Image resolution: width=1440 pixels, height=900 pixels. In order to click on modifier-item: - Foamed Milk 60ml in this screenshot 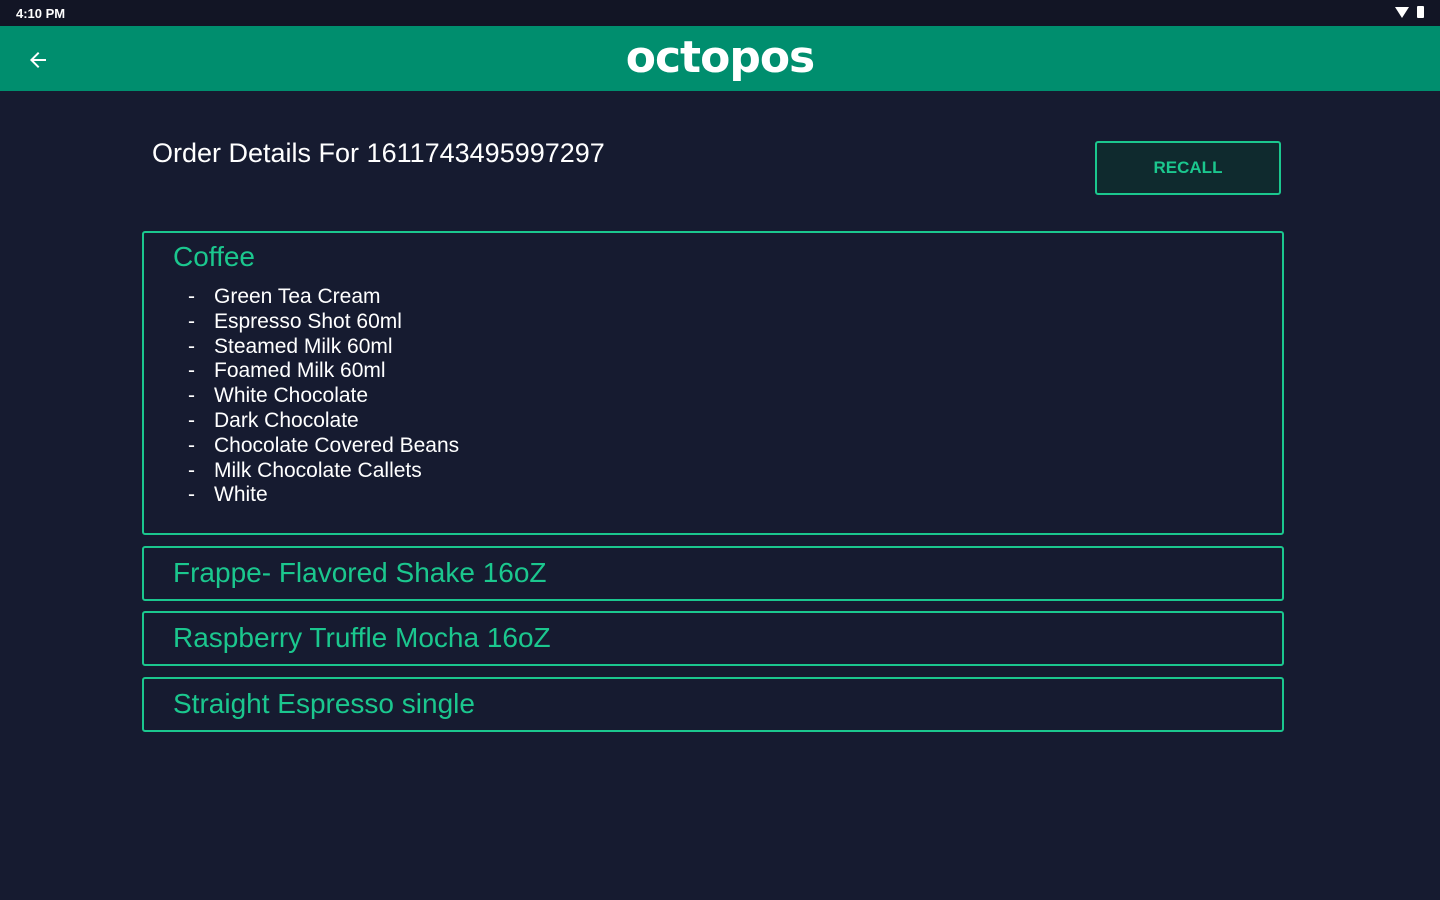, I will do `click(287, 371)`.